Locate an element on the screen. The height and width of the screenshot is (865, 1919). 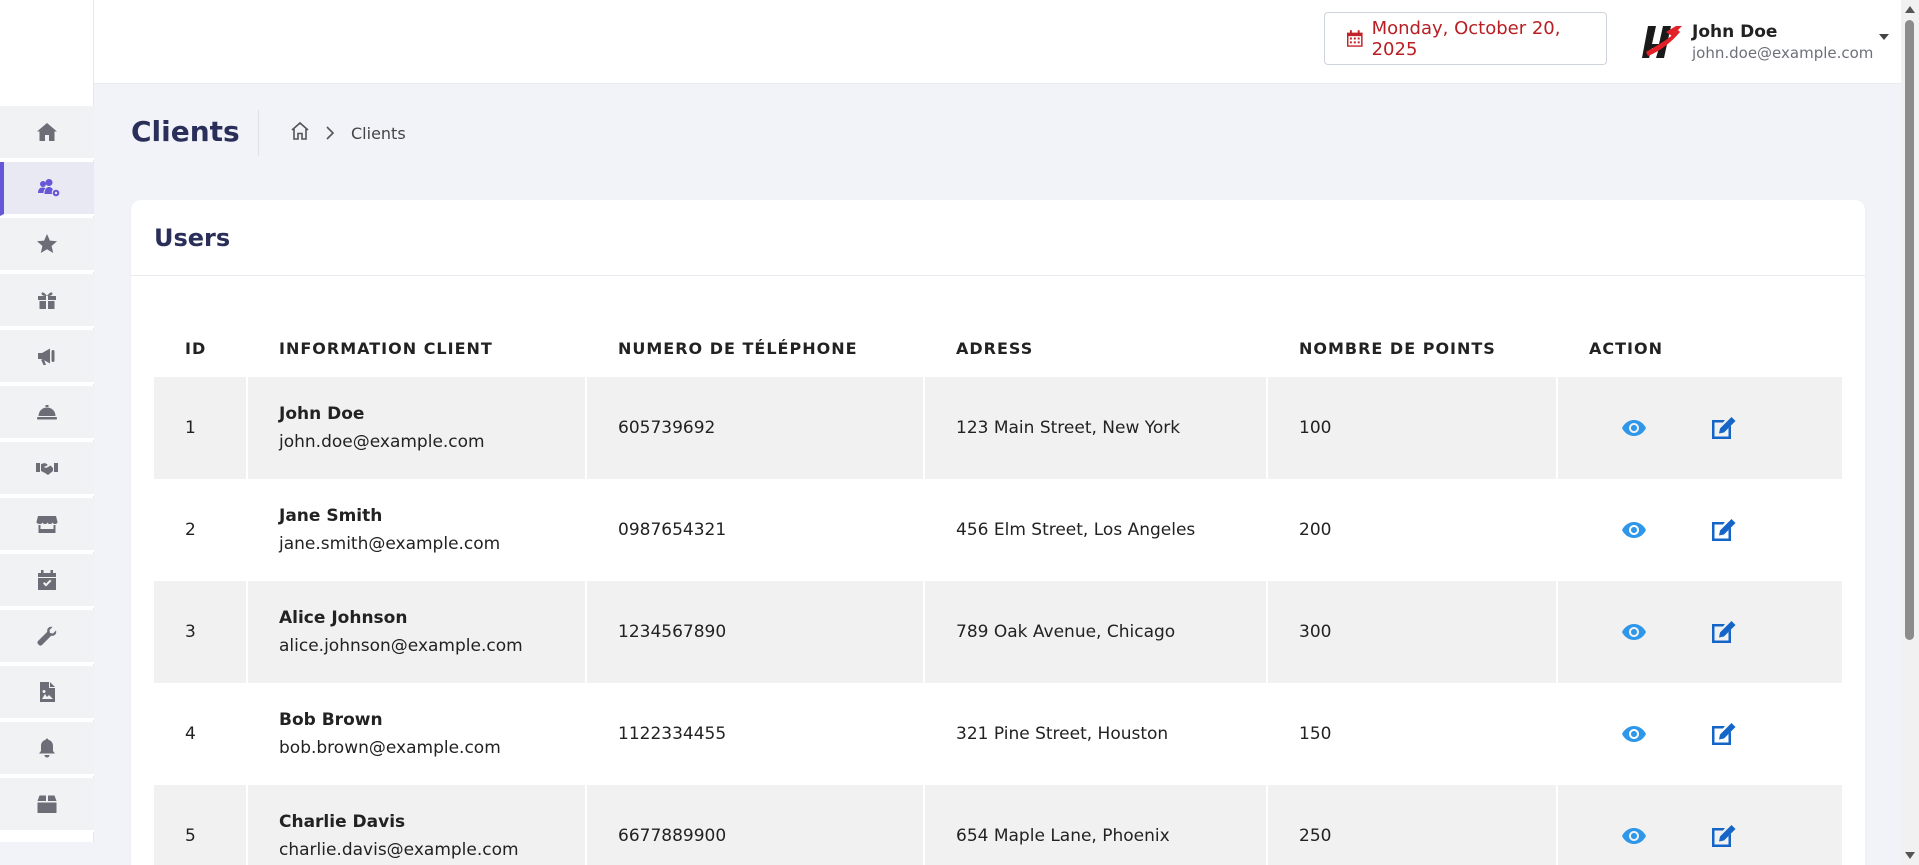
bell-icon is located at coordinates (47, 748).